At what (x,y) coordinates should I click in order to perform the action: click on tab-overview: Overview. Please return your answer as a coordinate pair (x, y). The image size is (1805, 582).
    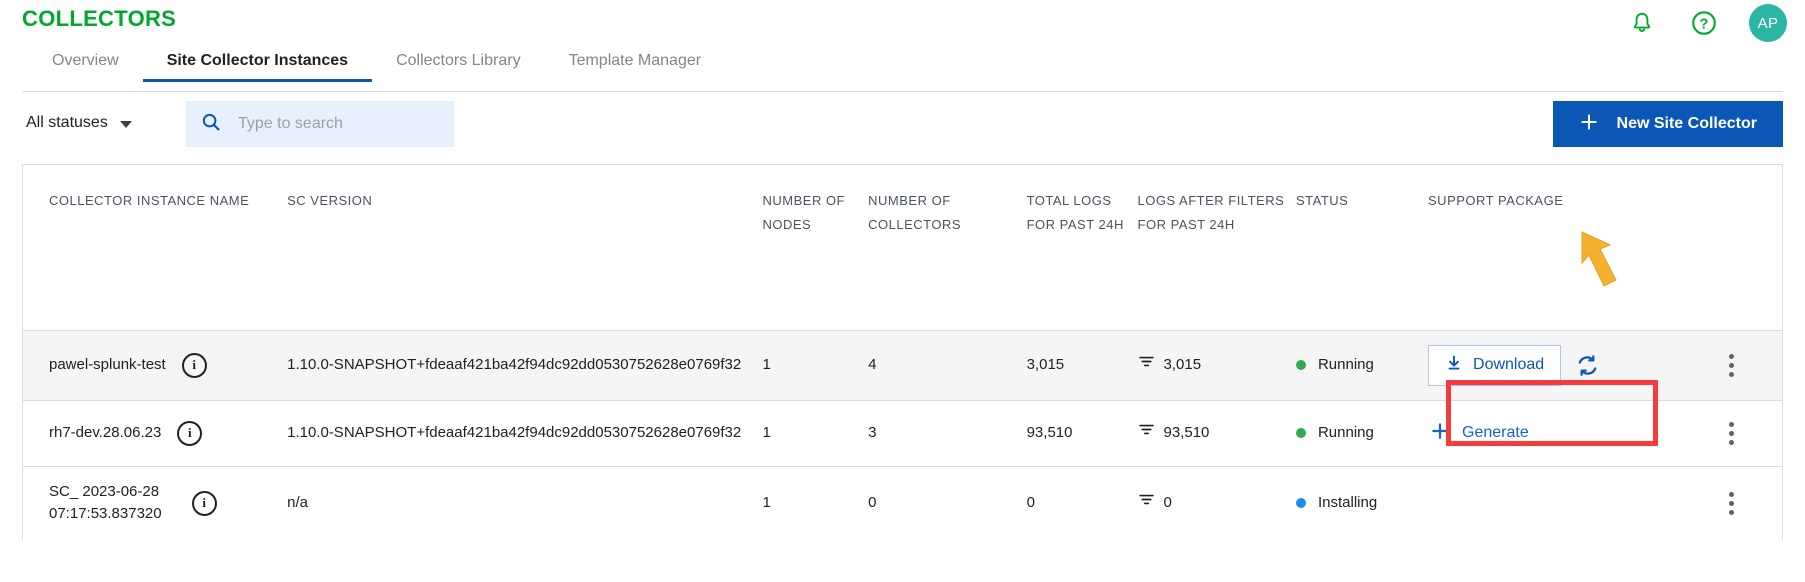
    Looking at the image, I should click on (85, 65).